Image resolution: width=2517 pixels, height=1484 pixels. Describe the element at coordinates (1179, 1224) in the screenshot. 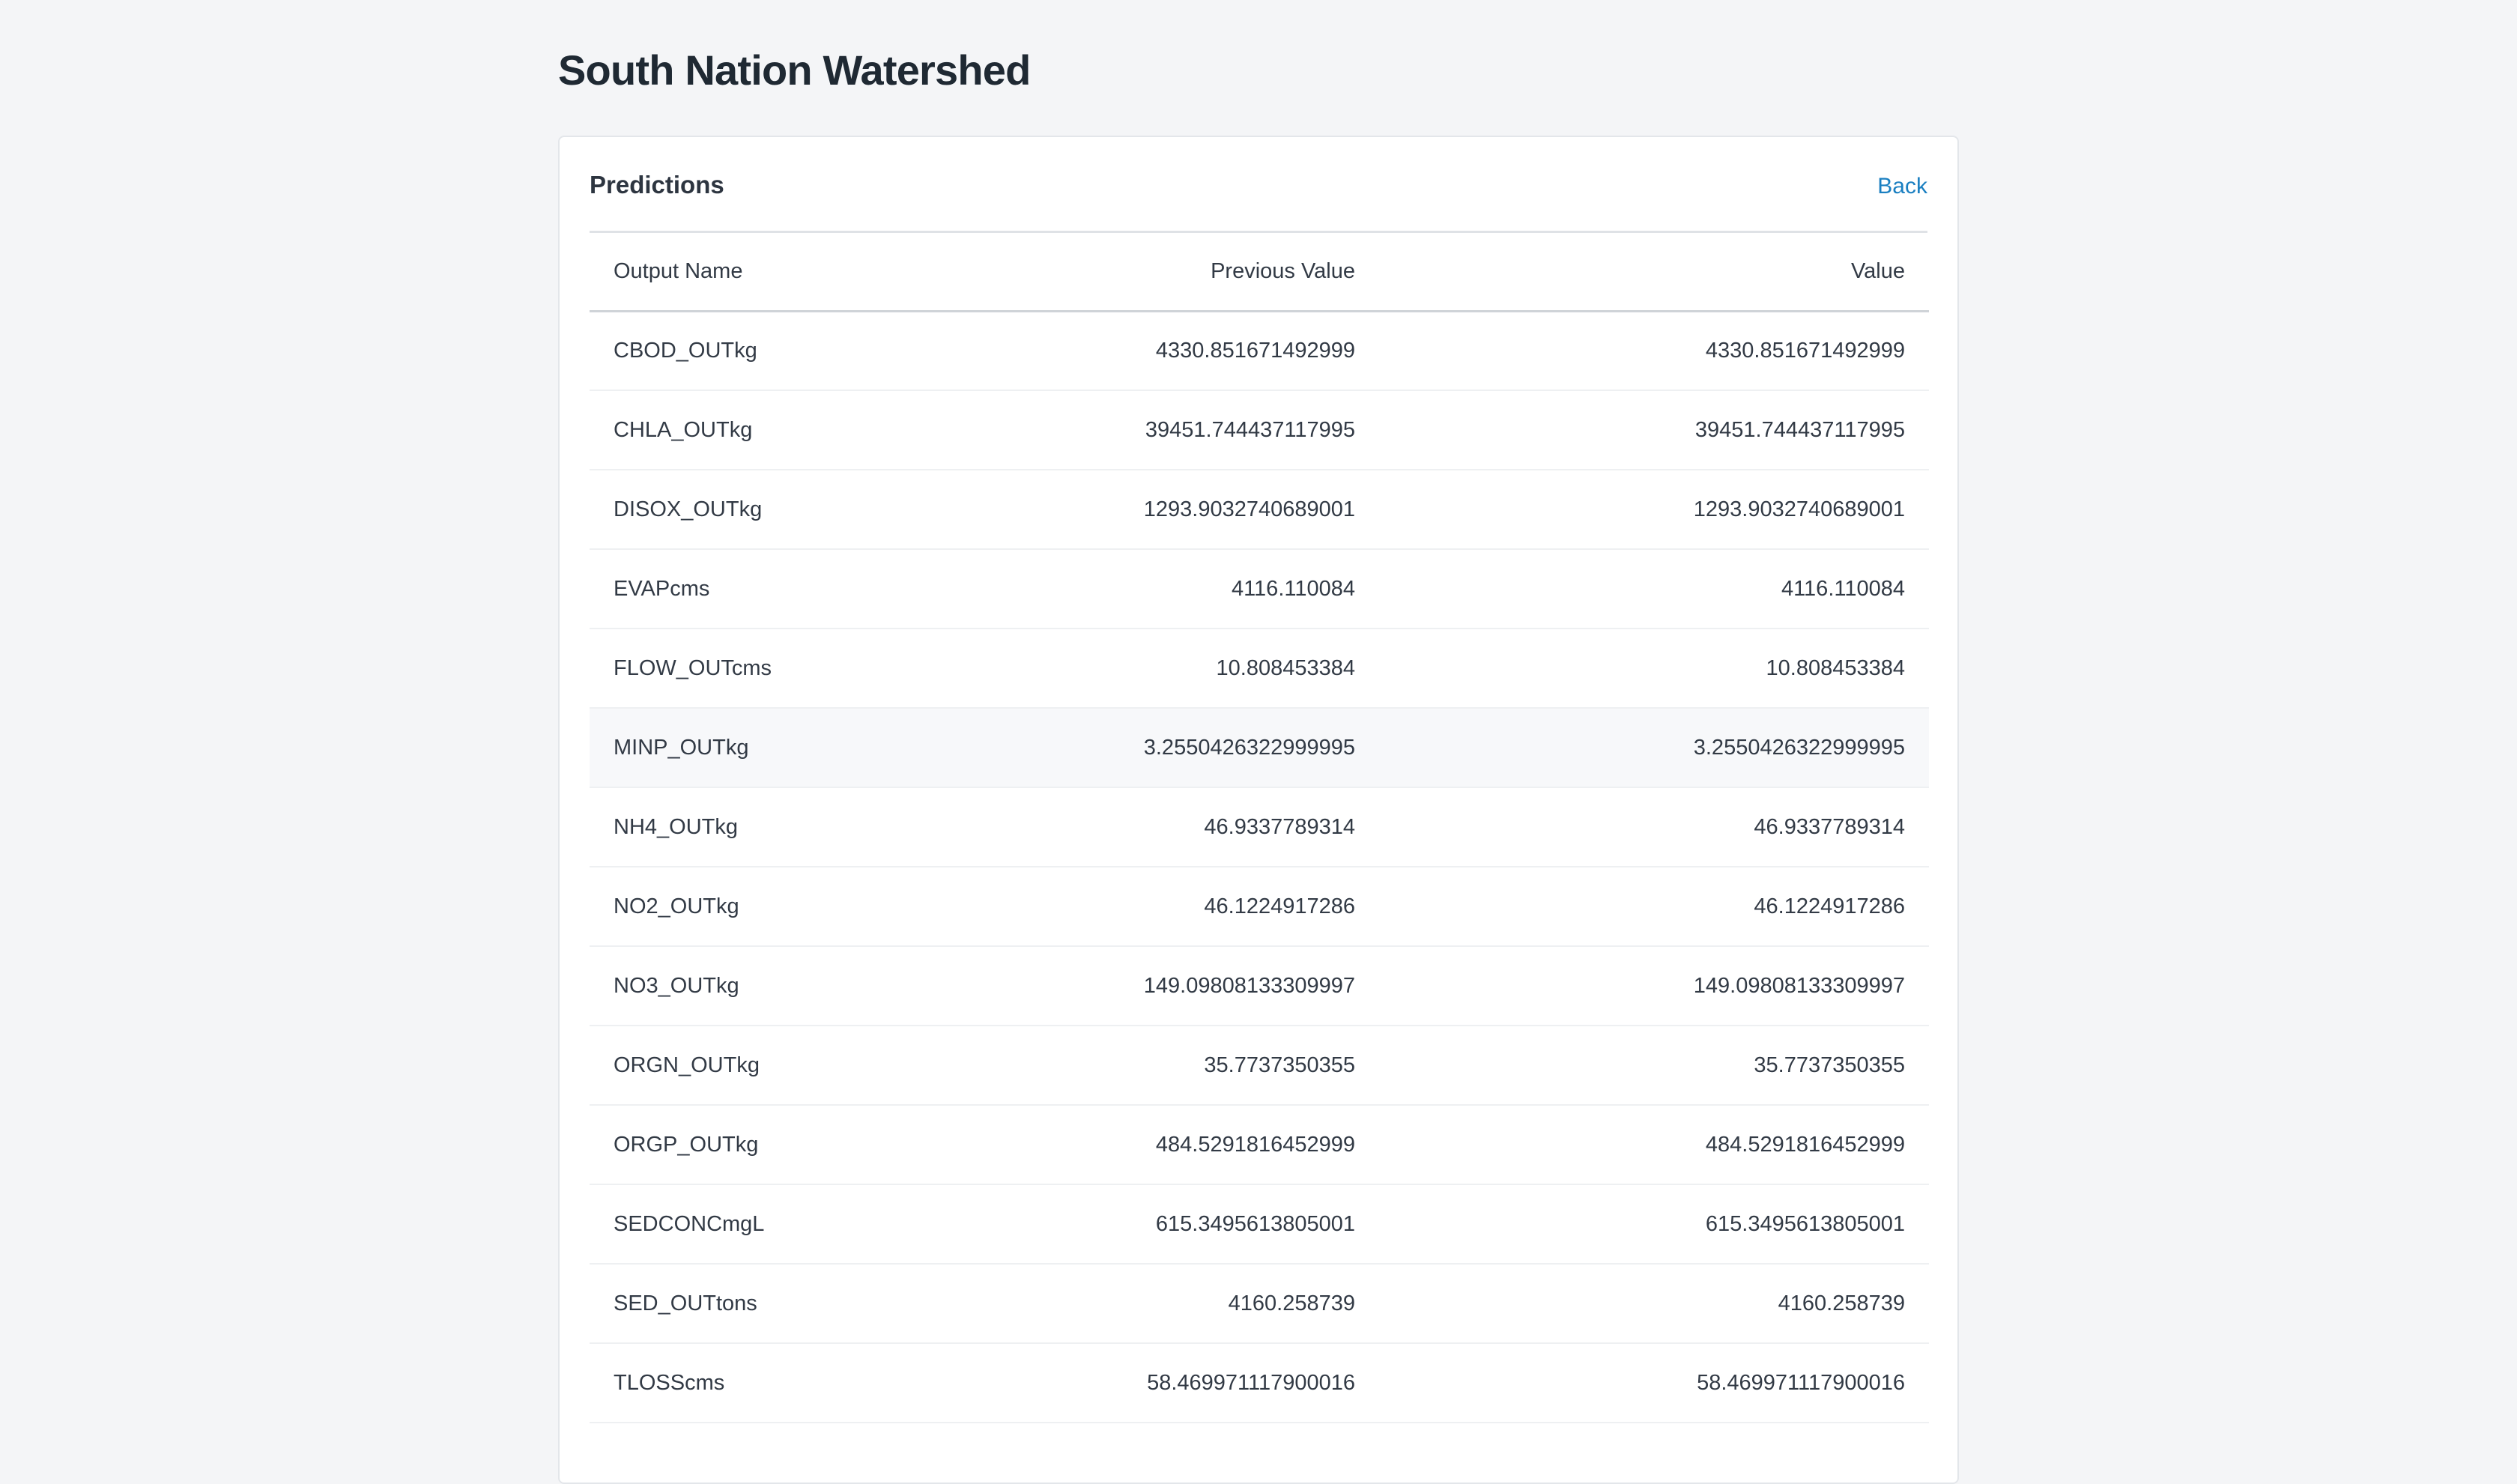

I see `previous-value-cell: 615.3495613805001` at that location.